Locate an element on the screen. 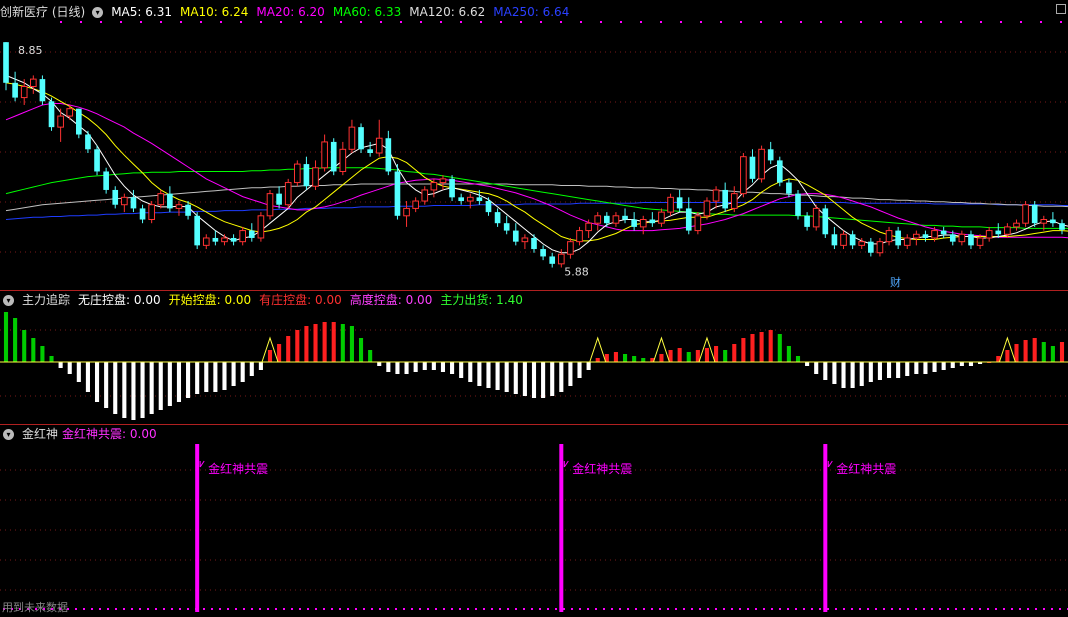 This screenshot has width=1068, height=617. ma60-line is located at coordinates (536, 198).